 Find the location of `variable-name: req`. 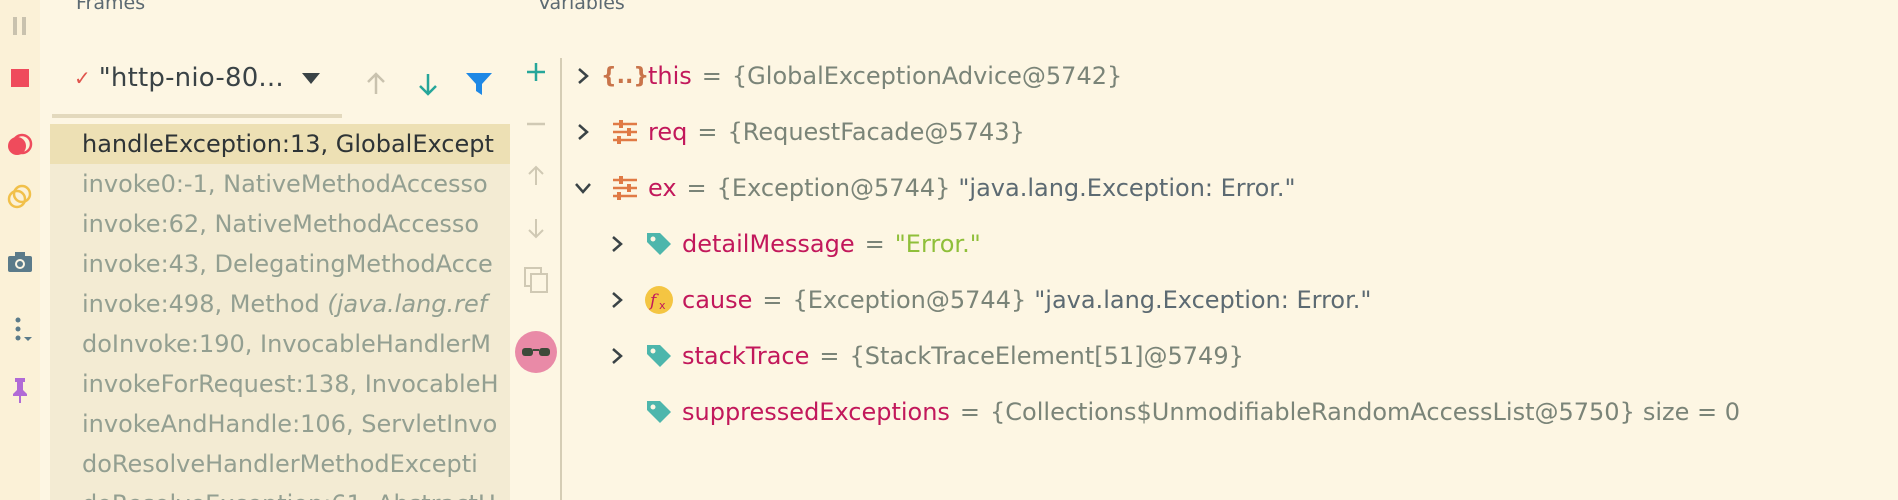

variable-name: req is located at coordinates (668, 132).